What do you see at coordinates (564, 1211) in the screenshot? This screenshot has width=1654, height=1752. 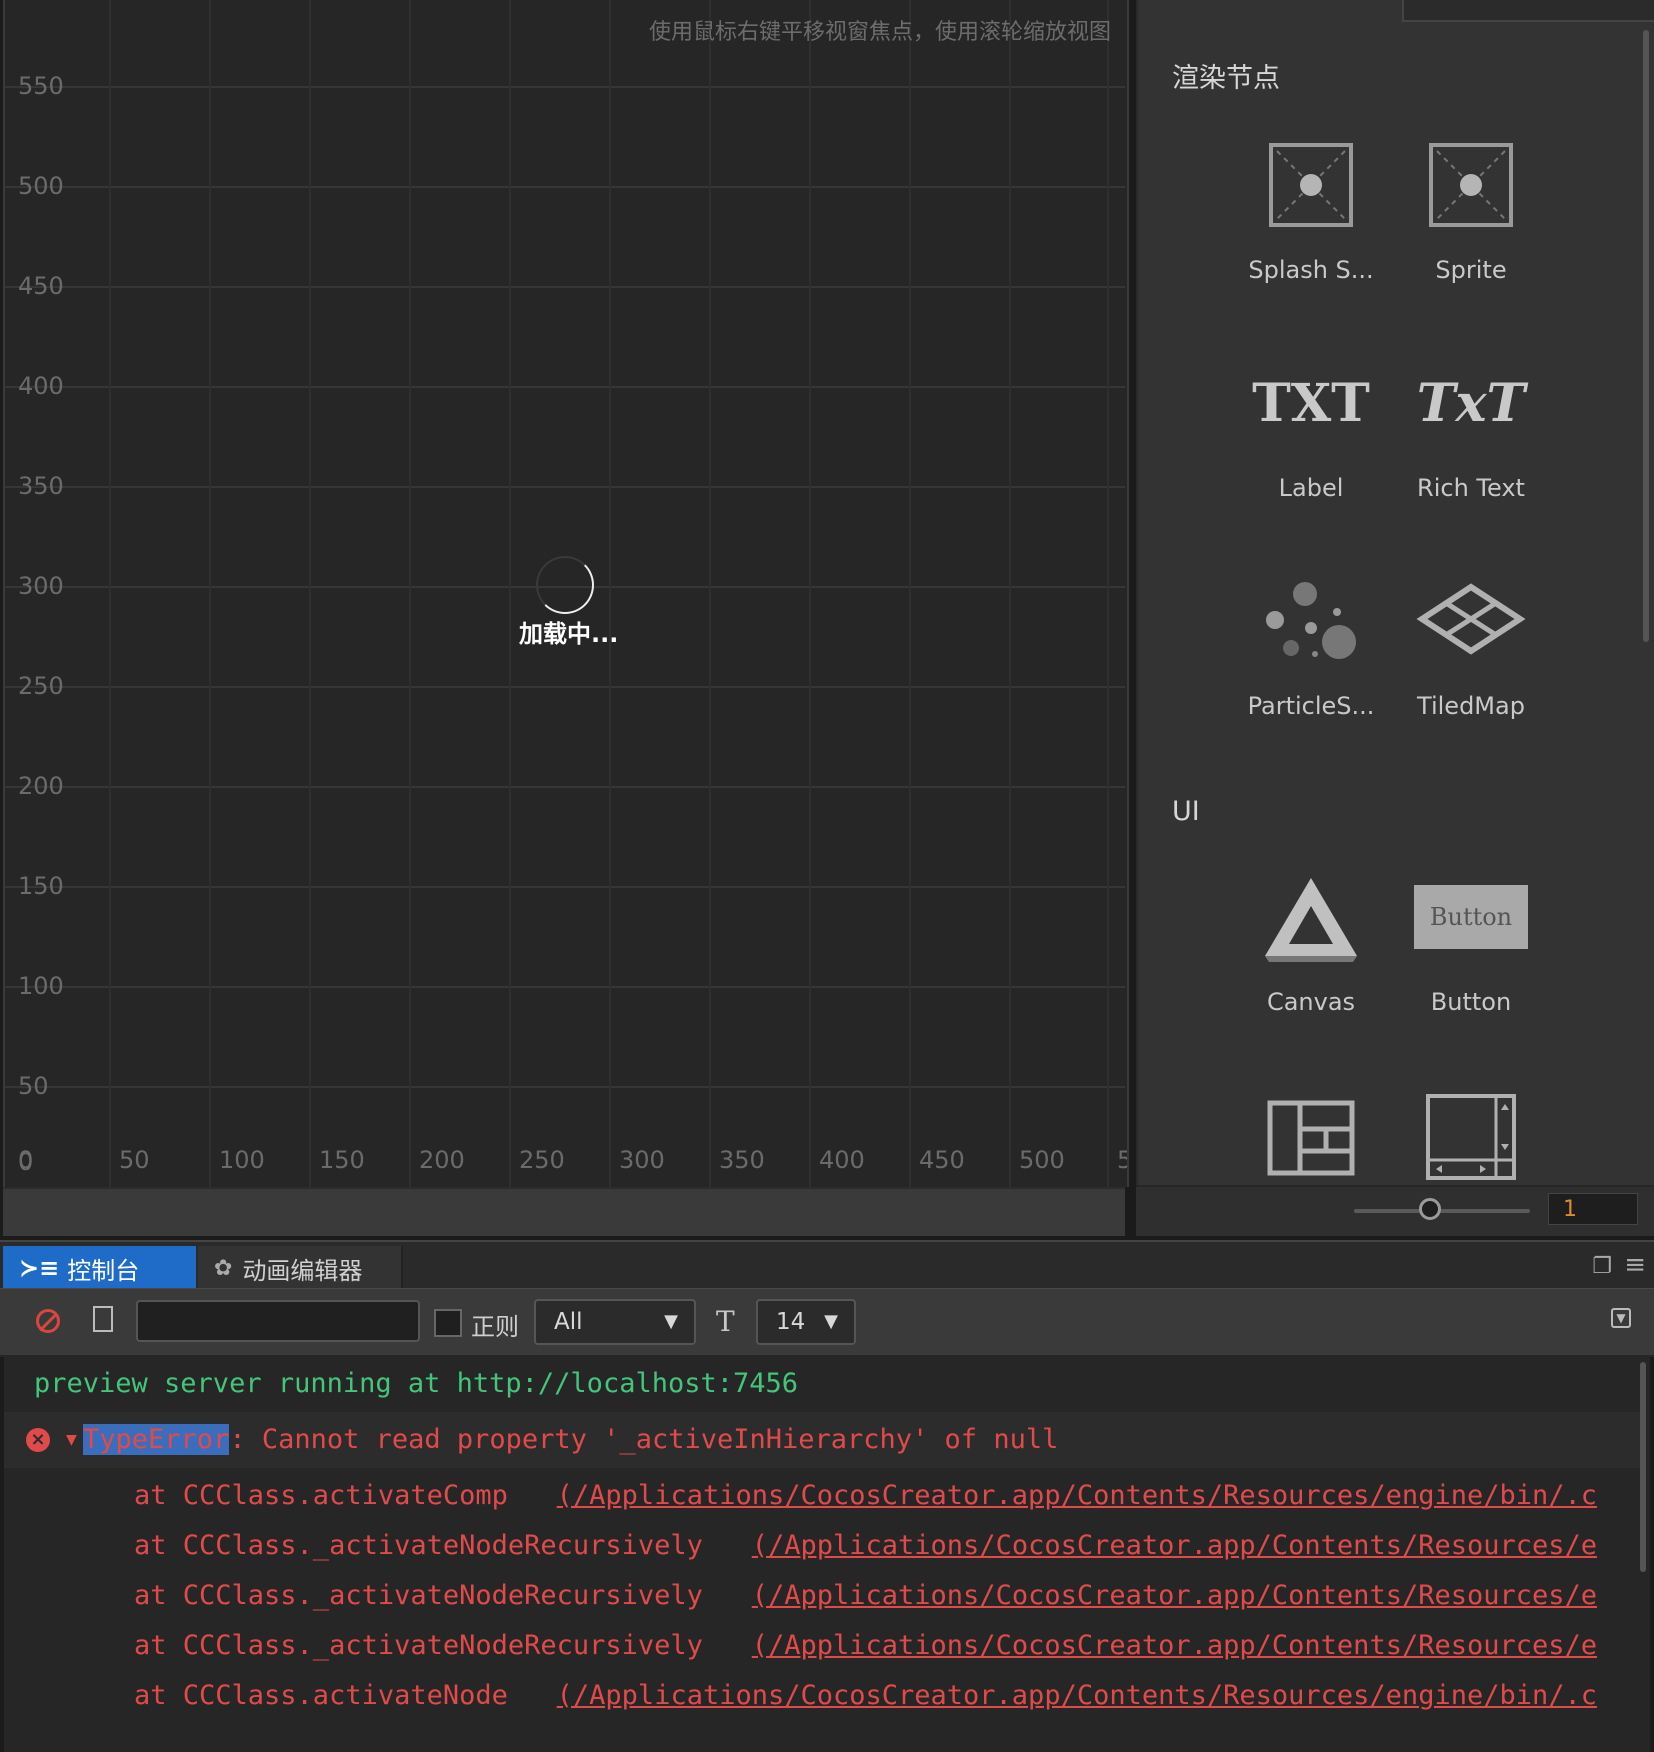 I see `scene-statusbar` at bounding box center [564, 1211].